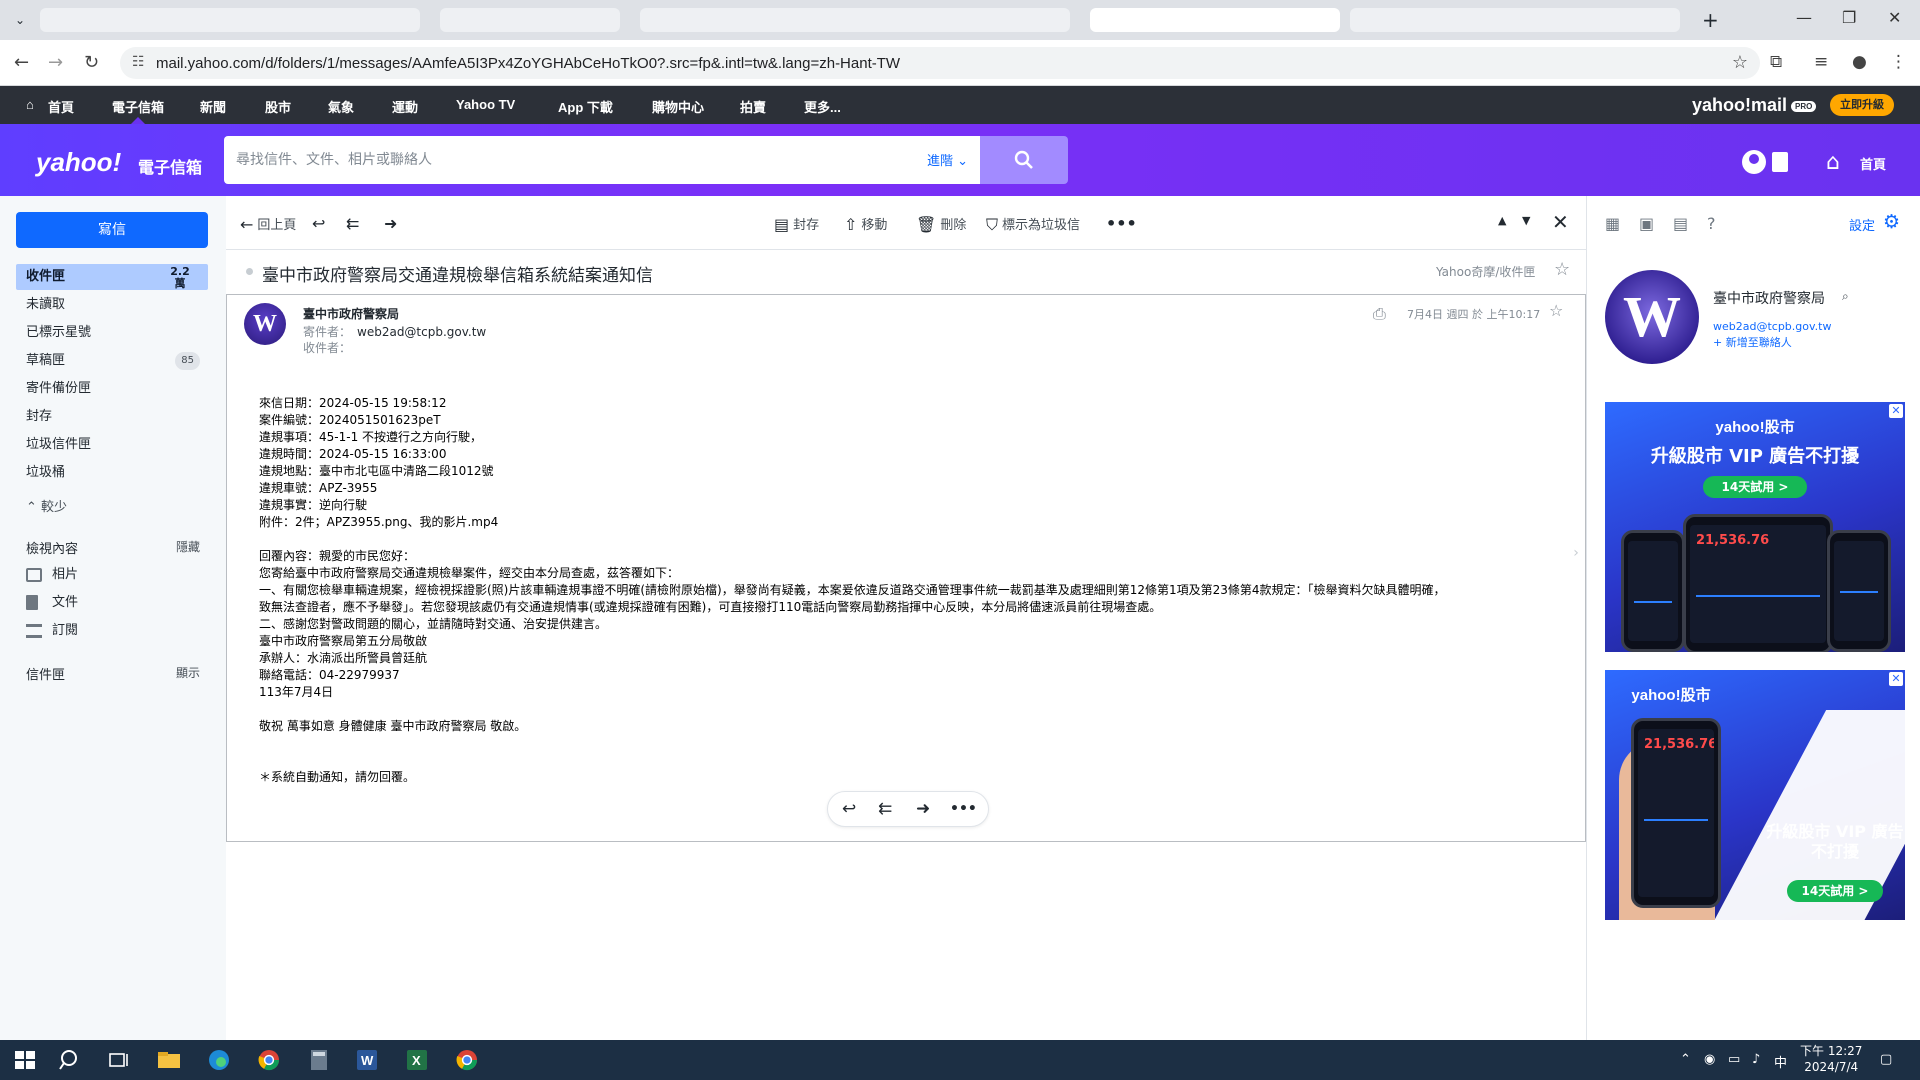 This screenshot has width=1920, height=1080. What do you see at coordinates (219, 1060) in the screenshot?
I see `edge-icon` at bounding box center [219, 1060].